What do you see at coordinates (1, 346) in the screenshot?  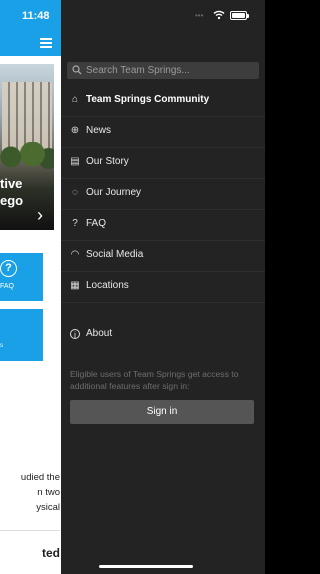 I see `secondary-tile-label: s` at bounding box center [1, 346].